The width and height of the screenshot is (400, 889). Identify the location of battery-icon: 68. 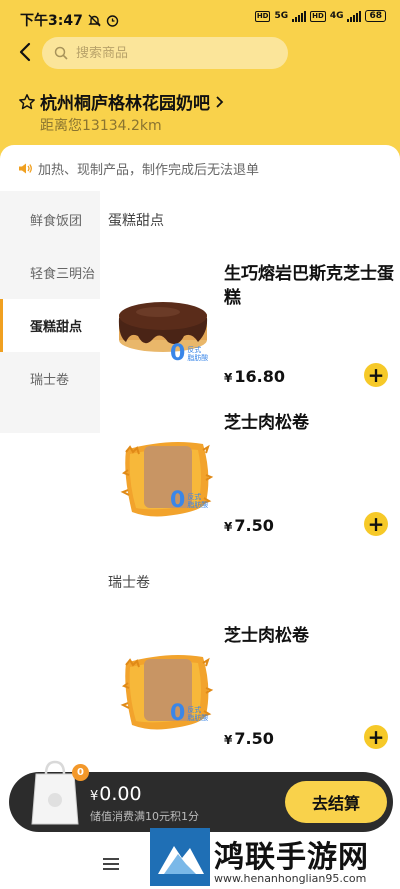
(375, 16).